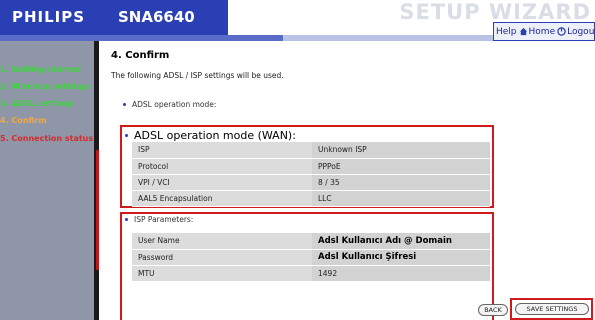 The image size is (595, 320). What do you see at coordinates (401, 198) in the screenshot?
I see `table-value: LLC` at bounding box center [401, 198].